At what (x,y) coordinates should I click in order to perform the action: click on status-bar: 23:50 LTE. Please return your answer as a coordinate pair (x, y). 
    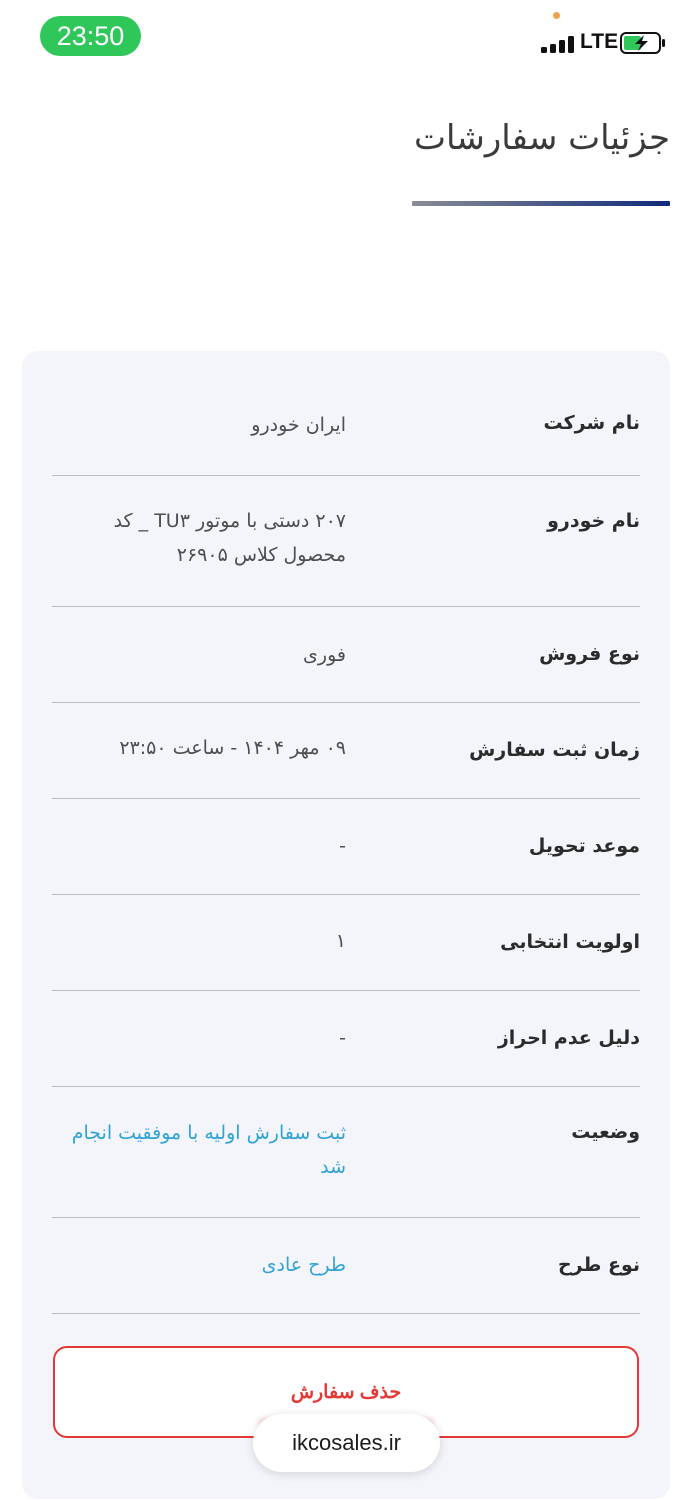
    Looking at the image, I should click on (346, 40).